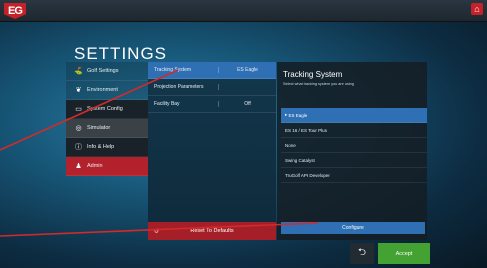 This screenshot has width=487, height=268. What do you see at coordinates (99, 128) in the screenshot?
I see `sidebar-item-label: Simulator` at bounding box center [99, 128].